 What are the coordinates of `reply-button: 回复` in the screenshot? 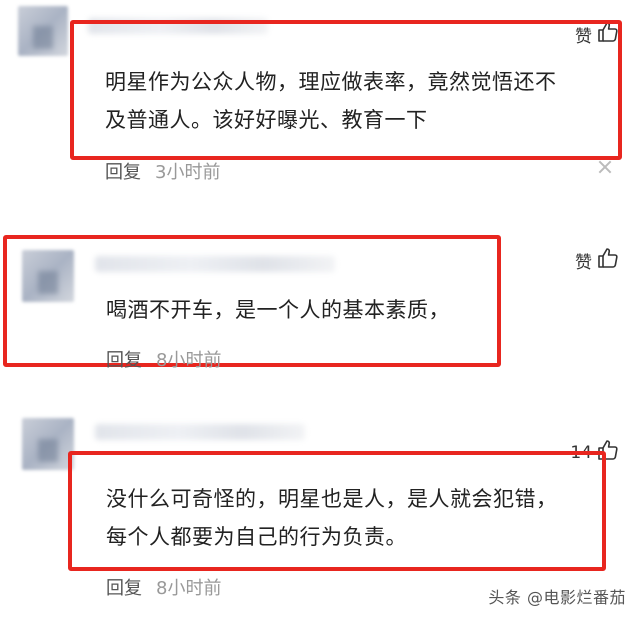 It's located at (124, 587).